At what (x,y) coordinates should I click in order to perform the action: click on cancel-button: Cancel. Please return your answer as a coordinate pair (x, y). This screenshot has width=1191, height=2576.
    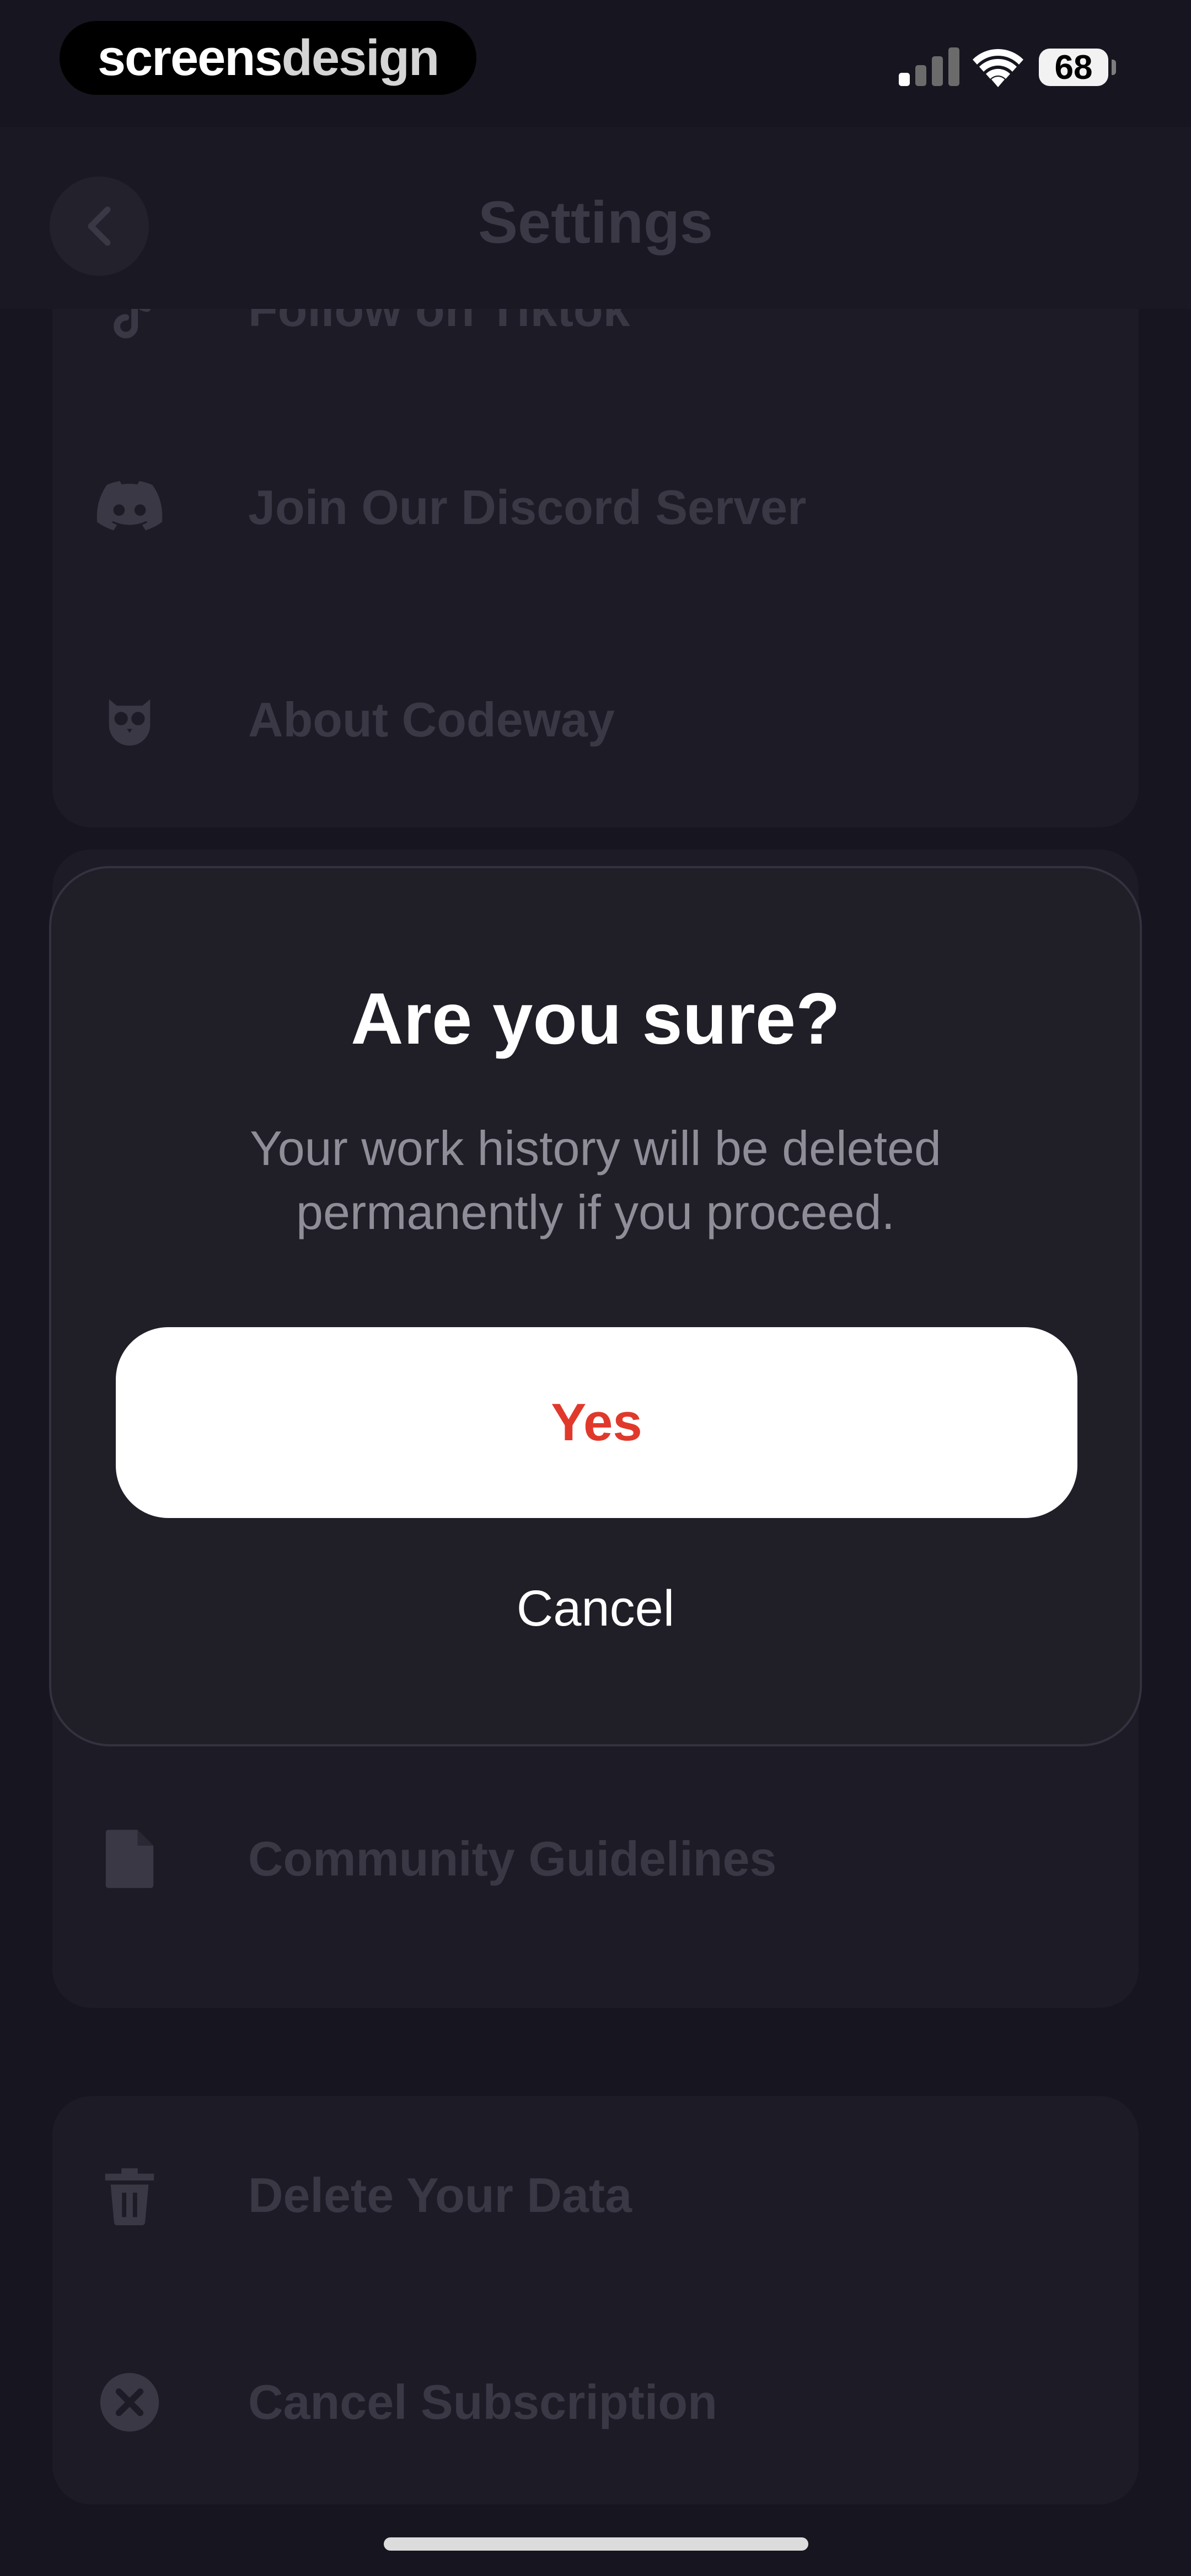
    Looking at the image, I should click on (595, 1609).